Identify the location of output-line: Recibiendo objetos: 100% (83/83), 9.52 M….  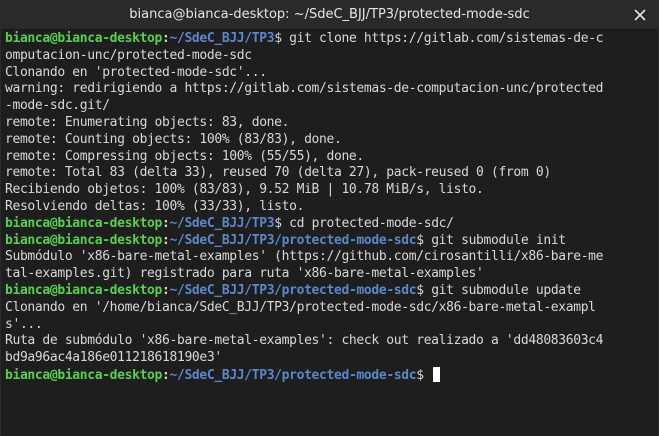
(329, 190).